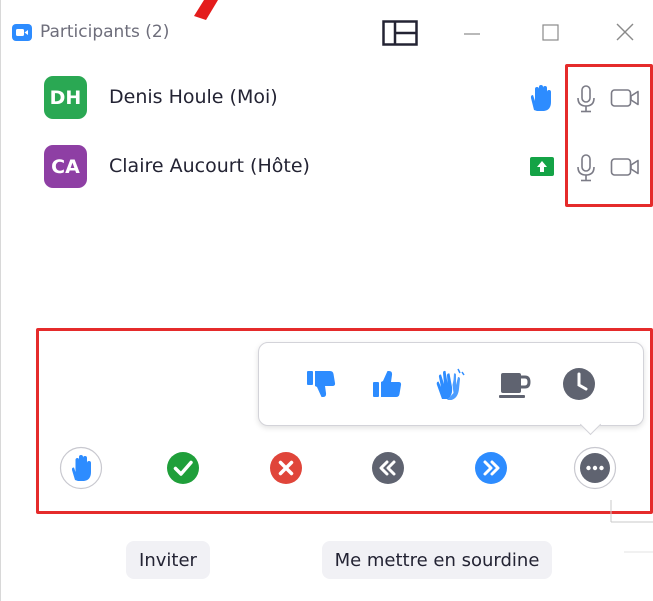 The width and height of the screenshot is (653, 601). I want to click on highlight-box-media-controls, so click(609, 135).